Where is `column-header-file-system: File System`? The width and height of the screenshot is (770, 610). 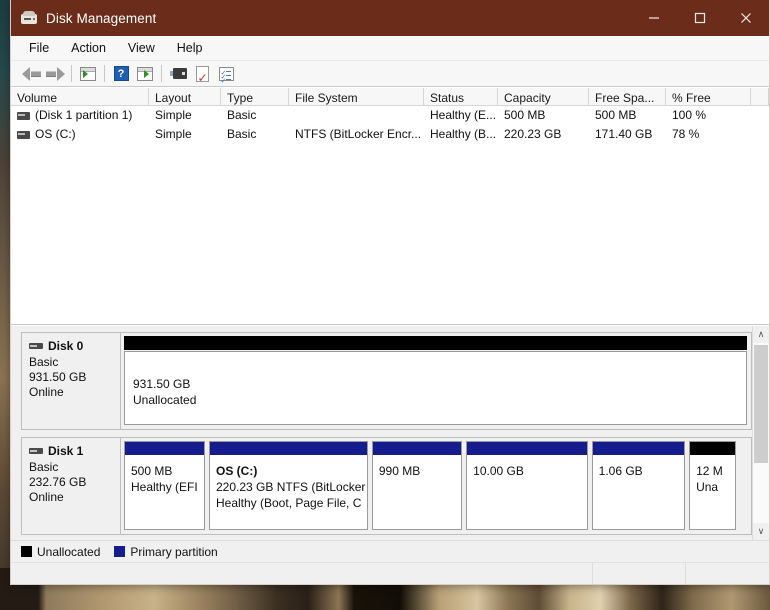
column-header-file-system: File System is located at coordinates (356, 96).